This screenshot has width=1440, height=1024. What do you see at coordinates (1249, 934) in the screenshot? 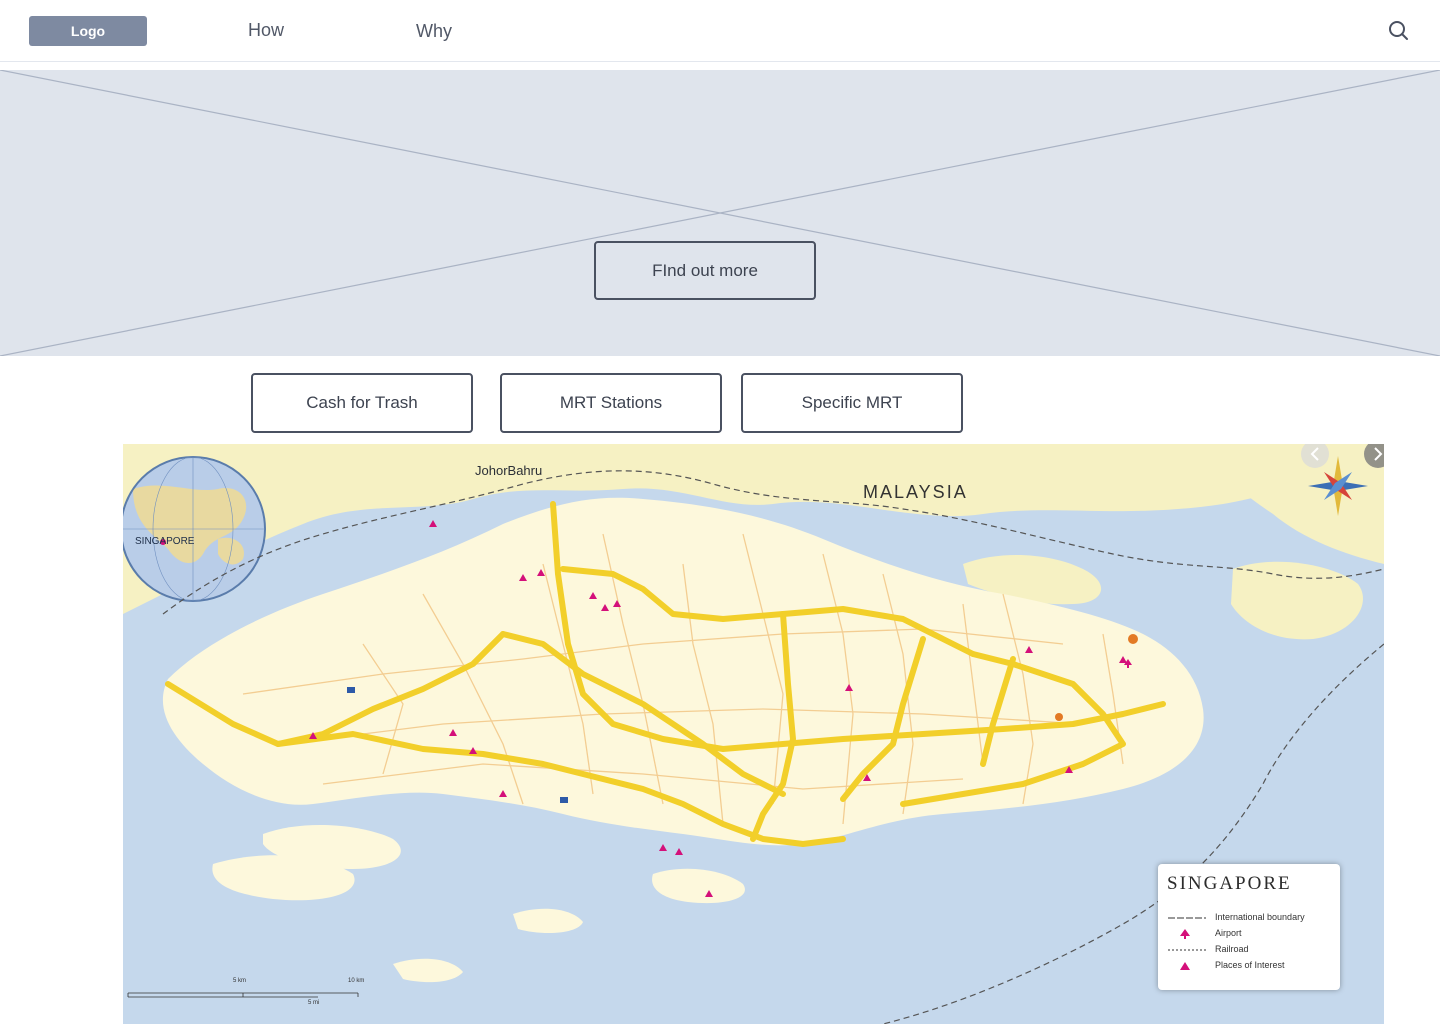
I see `legend-row-airport: Airport` at bounding box center [1249, 934].